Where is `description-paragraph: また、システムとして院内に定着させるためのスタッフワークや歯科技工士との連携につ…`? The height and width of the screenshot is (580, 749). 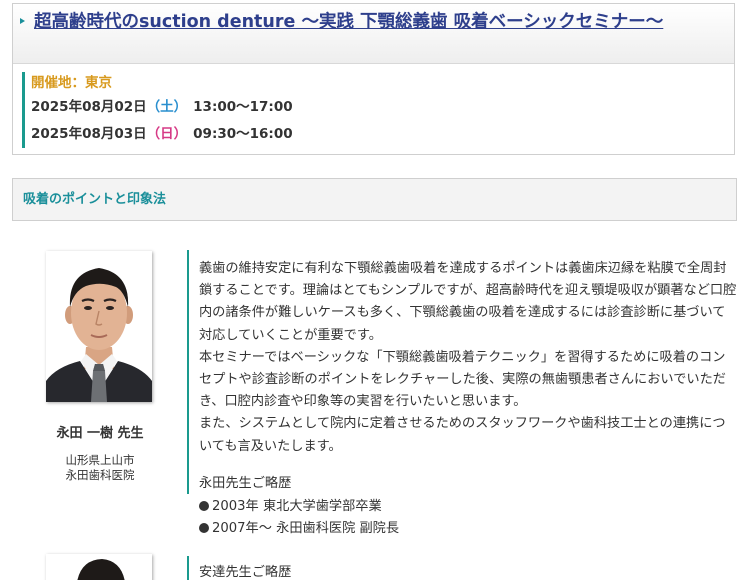
description-paragraph: また、システムとして院内に定着させるためのスタッフワークや歯科技工士との連携につ… is located at coordinates (462, 435).